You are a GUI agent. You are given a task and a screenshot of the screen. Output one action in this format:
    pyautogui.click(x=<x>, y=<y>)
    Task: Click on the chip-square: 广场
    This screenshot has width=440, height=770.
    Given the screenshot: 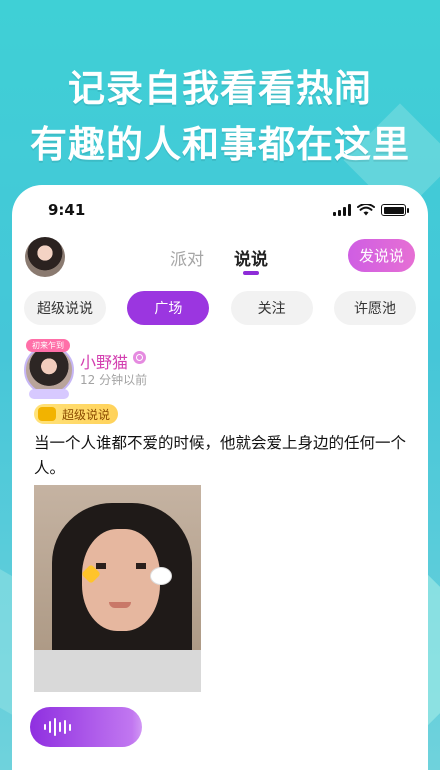 What is the action you would take?
    pyautogui.click(x=168, y=308)
    